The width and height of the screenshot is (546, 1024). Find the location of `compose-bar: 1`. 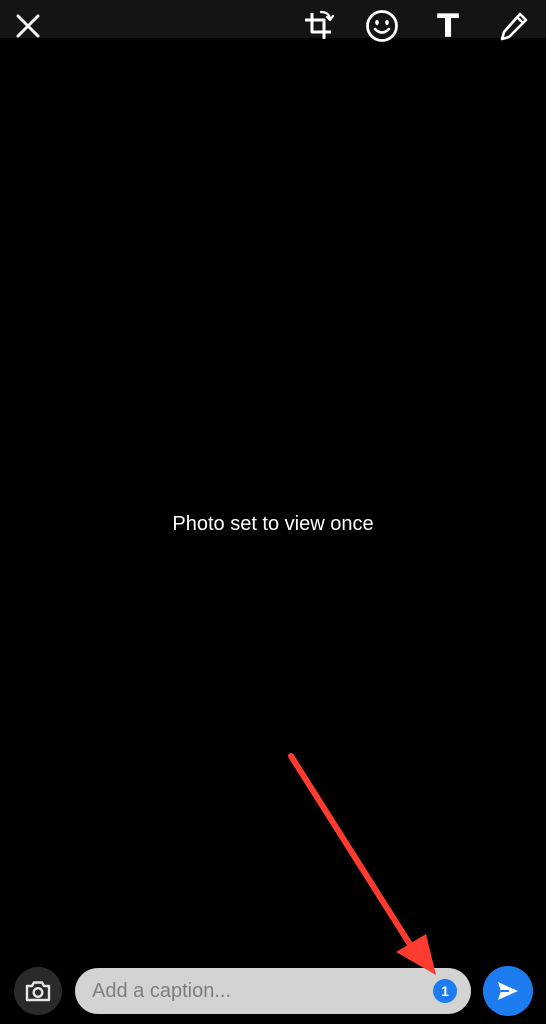

compose-bar: 1 is located at coordinates (273, 992).